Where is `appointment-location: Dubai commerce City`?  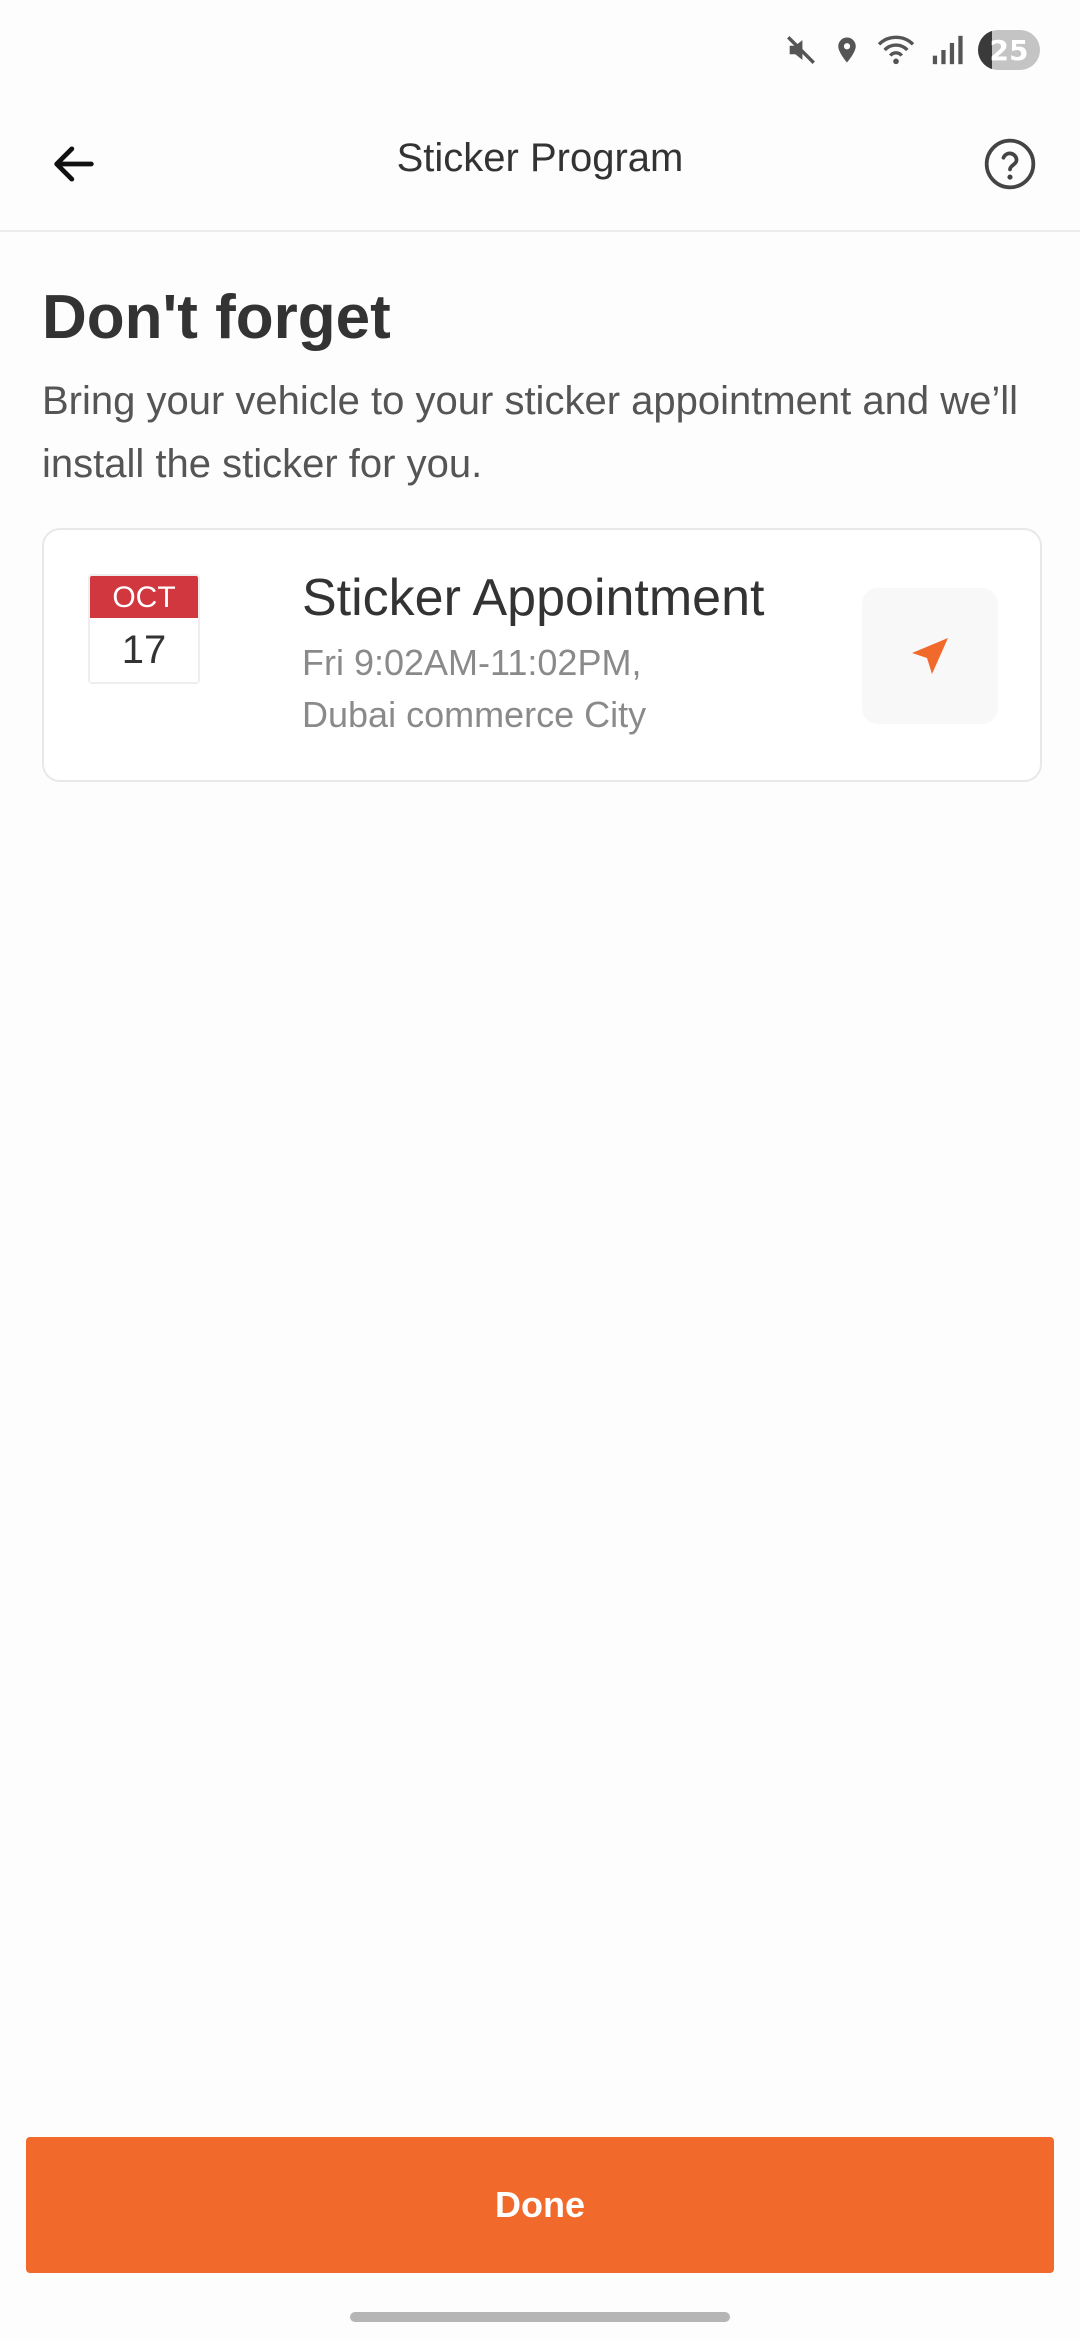
appointment-location: Dubai commerce City is located at coordinates (474, 714).